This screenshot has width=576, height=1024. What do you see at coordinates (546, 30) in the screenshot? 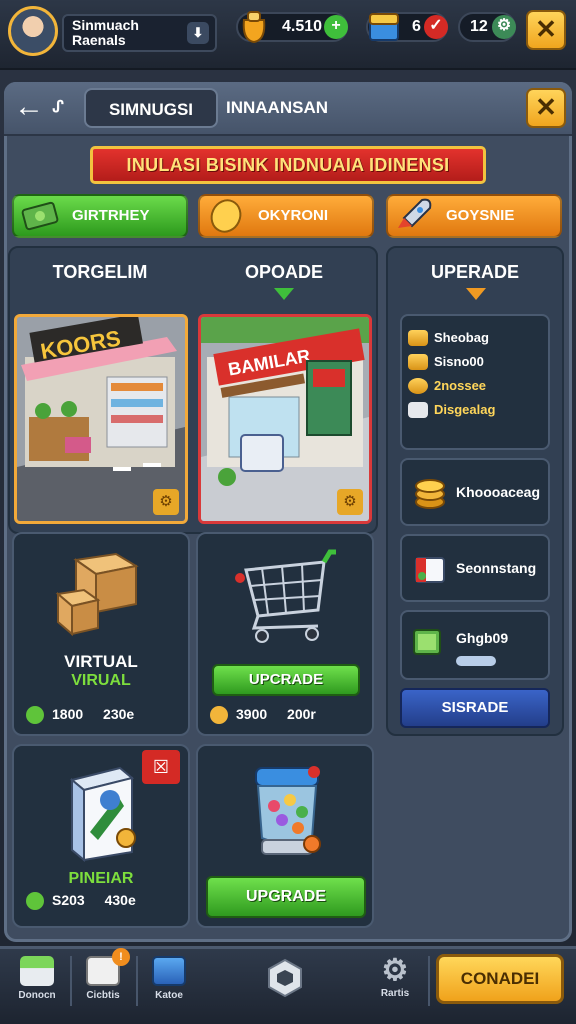
I see `top-close-button: ✕` at bounding box center [546, 30].